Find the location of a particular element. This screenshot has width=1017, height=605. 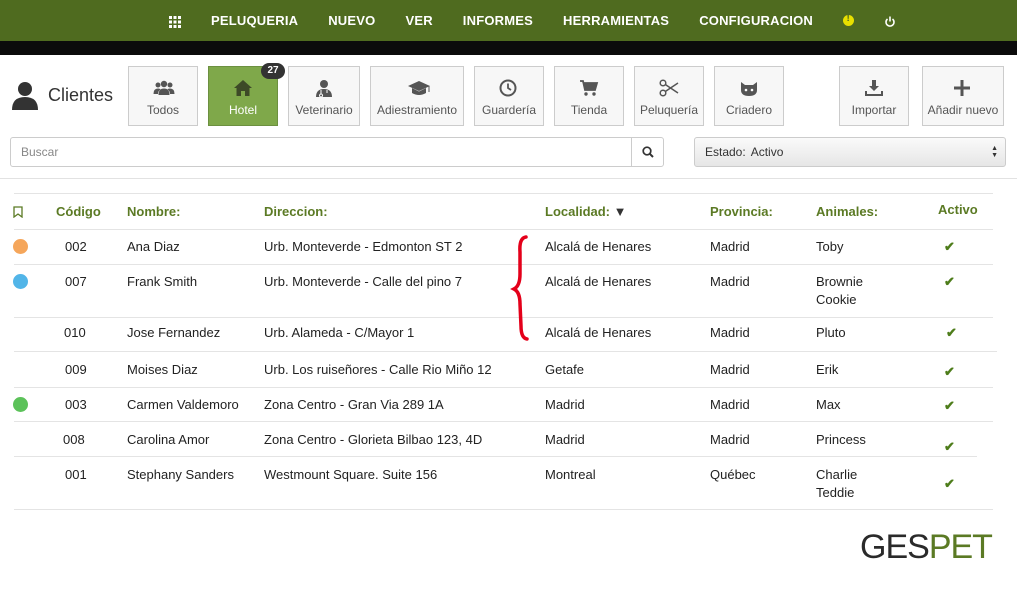

cell-direccion: Urb. Monteverde - Edmonton ST 2 is located at coordinates (363, 246).